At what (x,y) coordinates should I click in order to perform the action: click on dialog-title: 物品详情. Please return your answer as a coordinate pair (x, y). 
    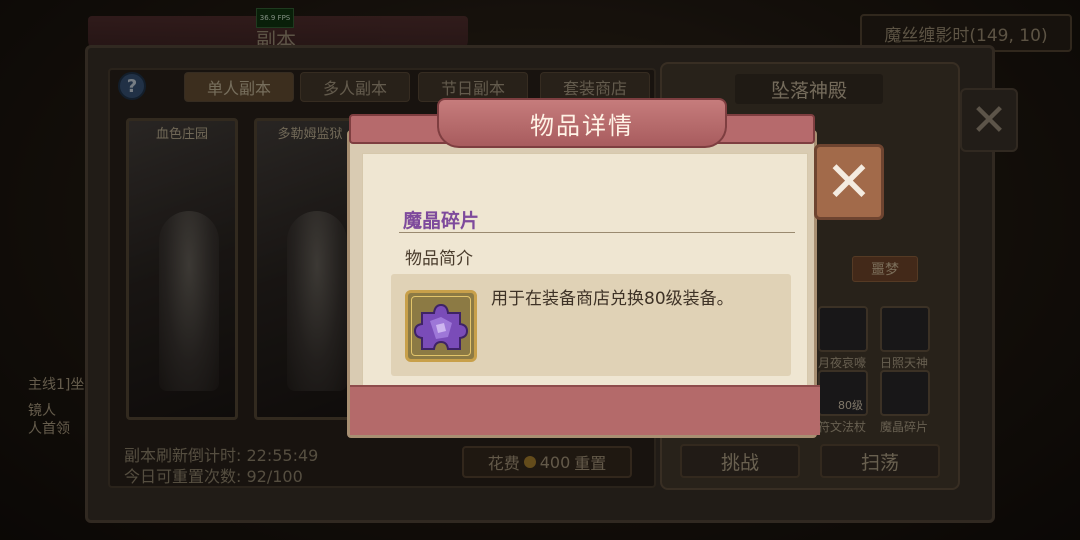
    Looking at the image, I should click on (582, 123).